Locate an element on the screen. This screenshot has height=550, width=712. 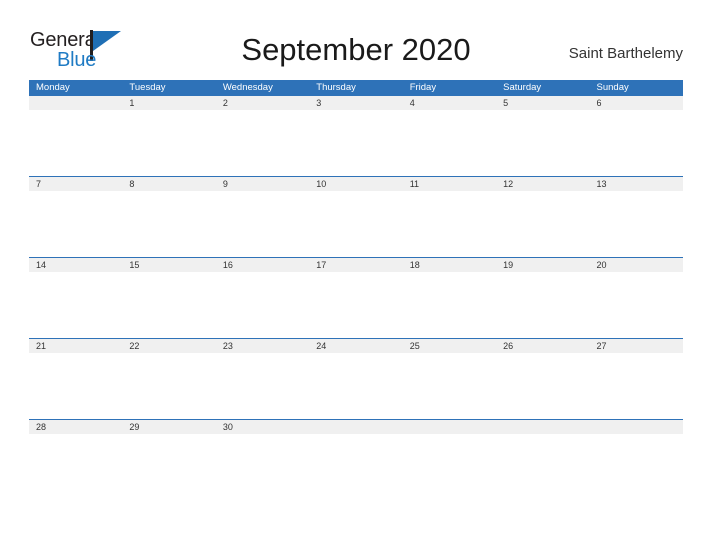
weekday-header-friday: Friday is located at coordinates (423, 87).